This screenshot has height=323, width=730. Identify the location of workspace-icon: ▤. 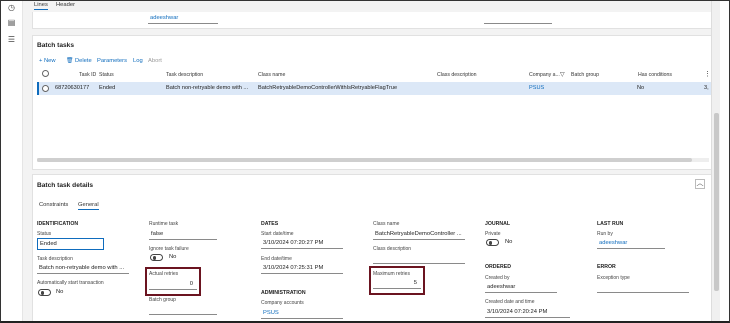
(11, 22).